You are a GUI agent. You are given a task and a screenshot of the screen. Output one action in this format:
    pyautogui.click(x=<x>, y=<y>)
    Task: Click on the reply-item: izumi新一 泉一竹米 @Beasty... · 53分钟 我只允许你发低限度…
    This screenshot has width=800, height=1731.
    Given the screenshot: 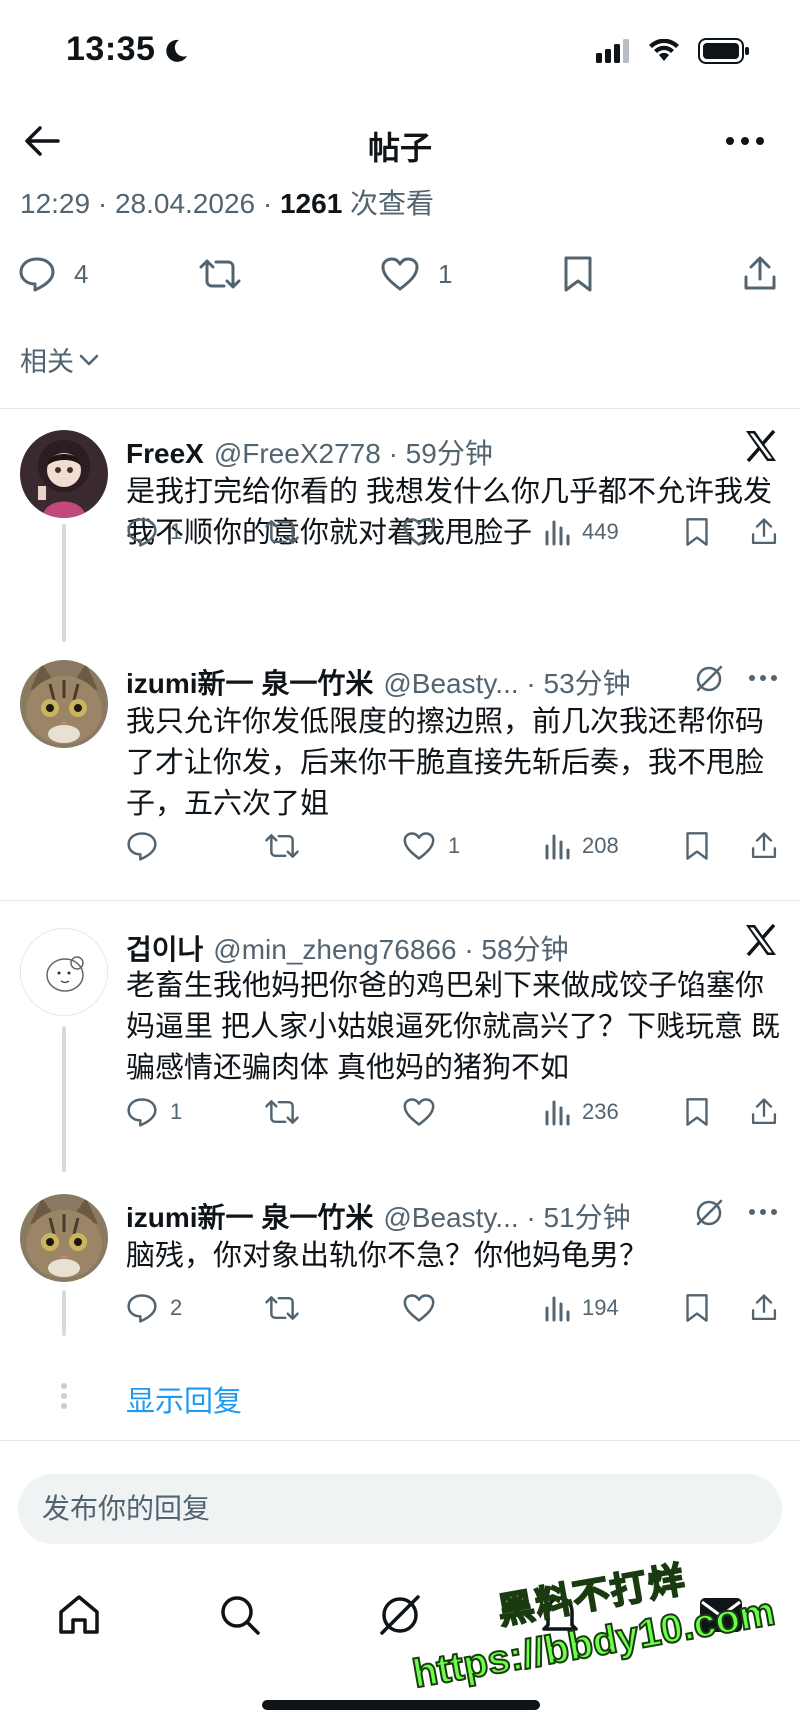 What is the action you would take?
    pyautogui.click(x=400, y=773)
    